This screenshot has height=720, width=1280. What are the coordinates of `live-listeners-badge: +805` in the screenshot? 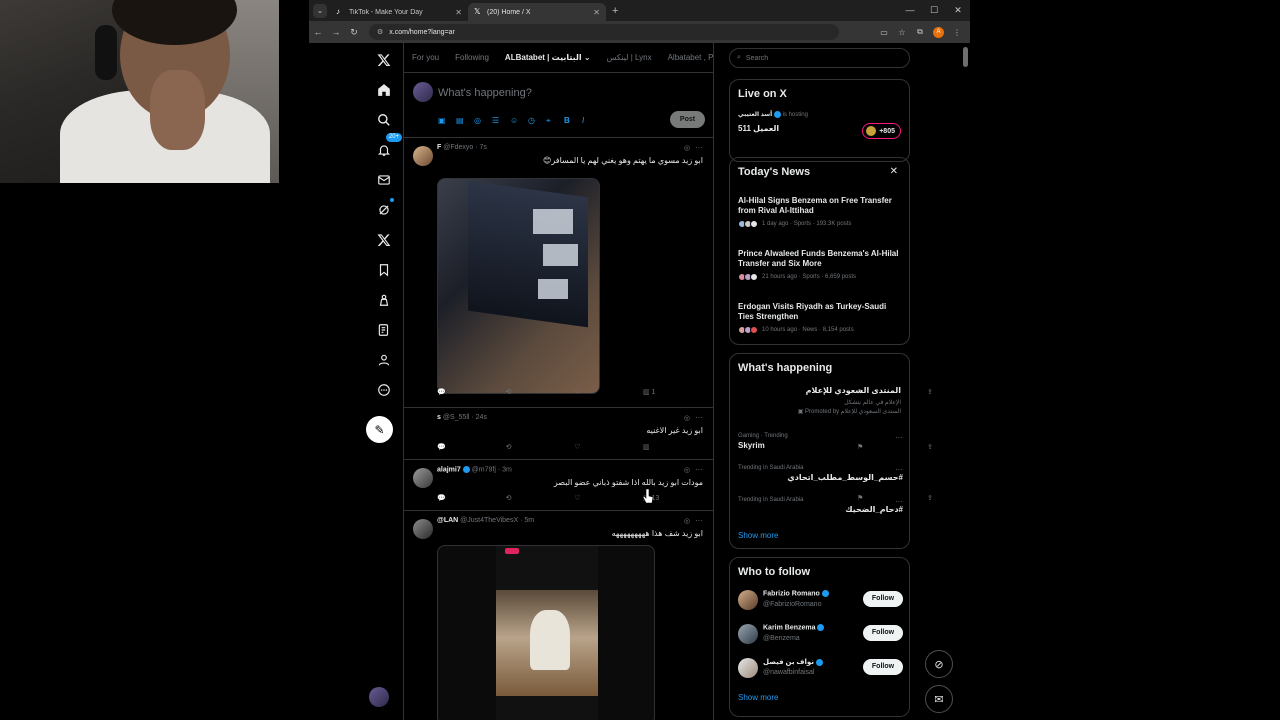 It's located at (881, 131).